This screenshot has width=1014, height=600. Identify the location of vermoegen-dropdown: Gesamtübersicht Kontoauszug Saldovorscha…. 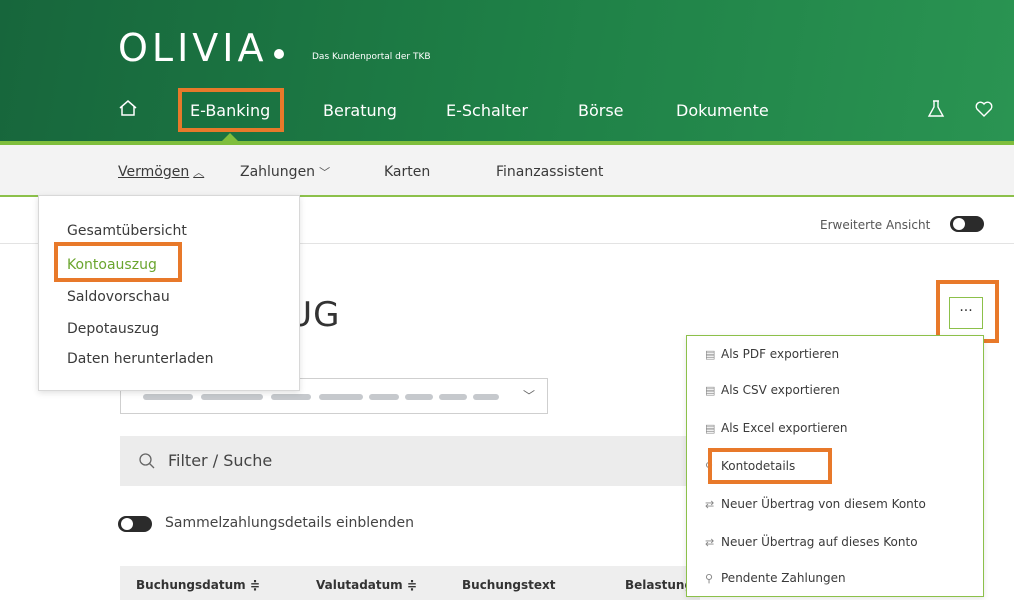
(169, 293).